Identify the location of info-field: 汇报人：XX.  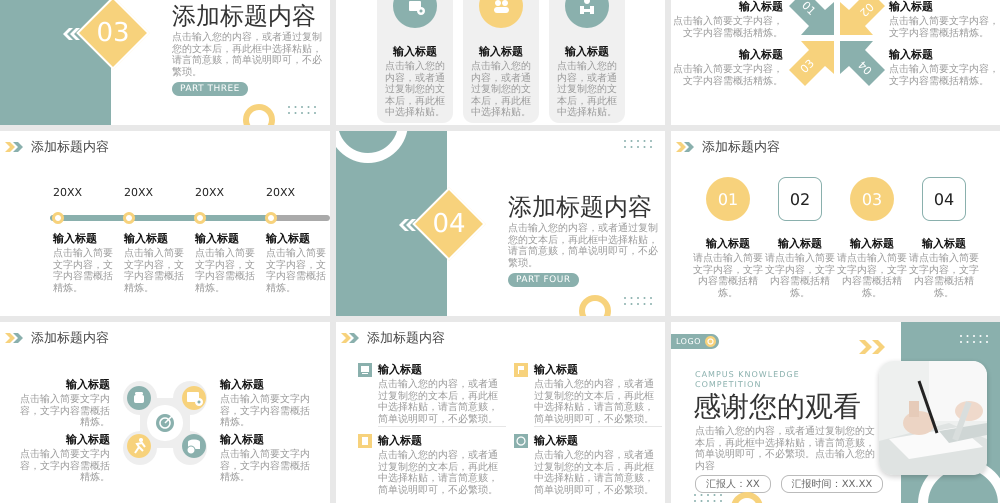
(733, 484).